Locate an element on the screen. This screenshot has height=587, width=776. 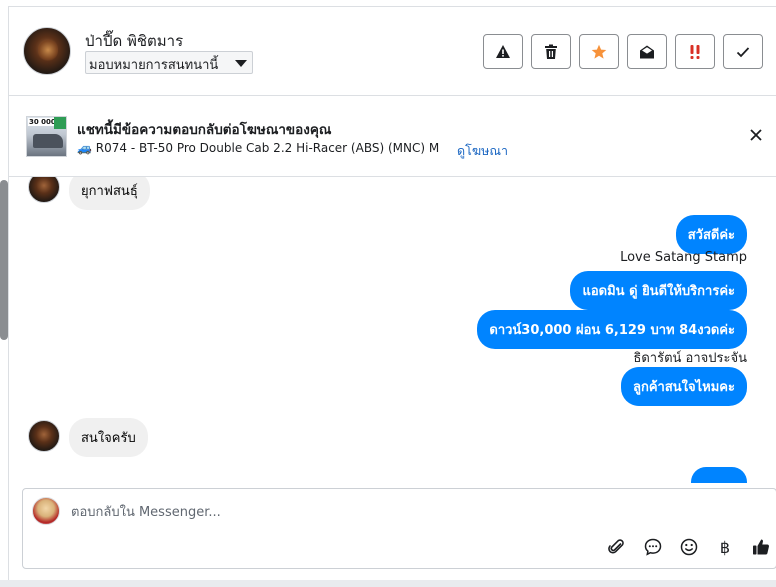
star-icon is located at coordinates (599, 51).